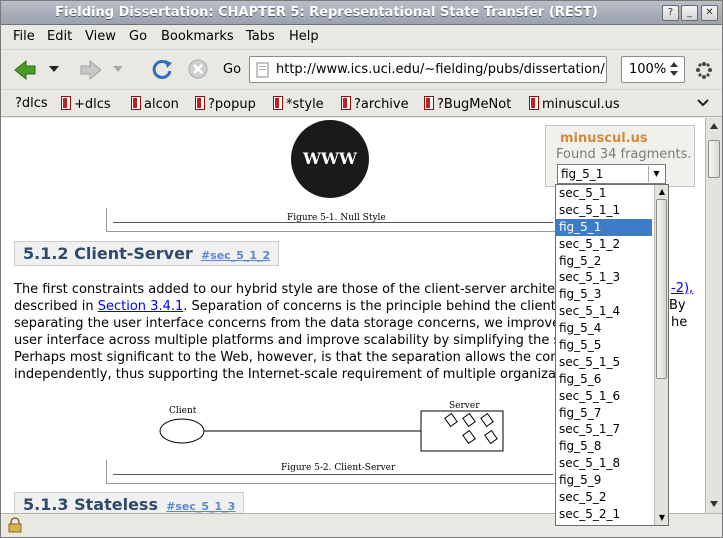 The image size is (723, 538). What do you see at coordinates (682, 288) in the screenshot?
I see `reference-link: -2),` at bounding box center [682, 288].